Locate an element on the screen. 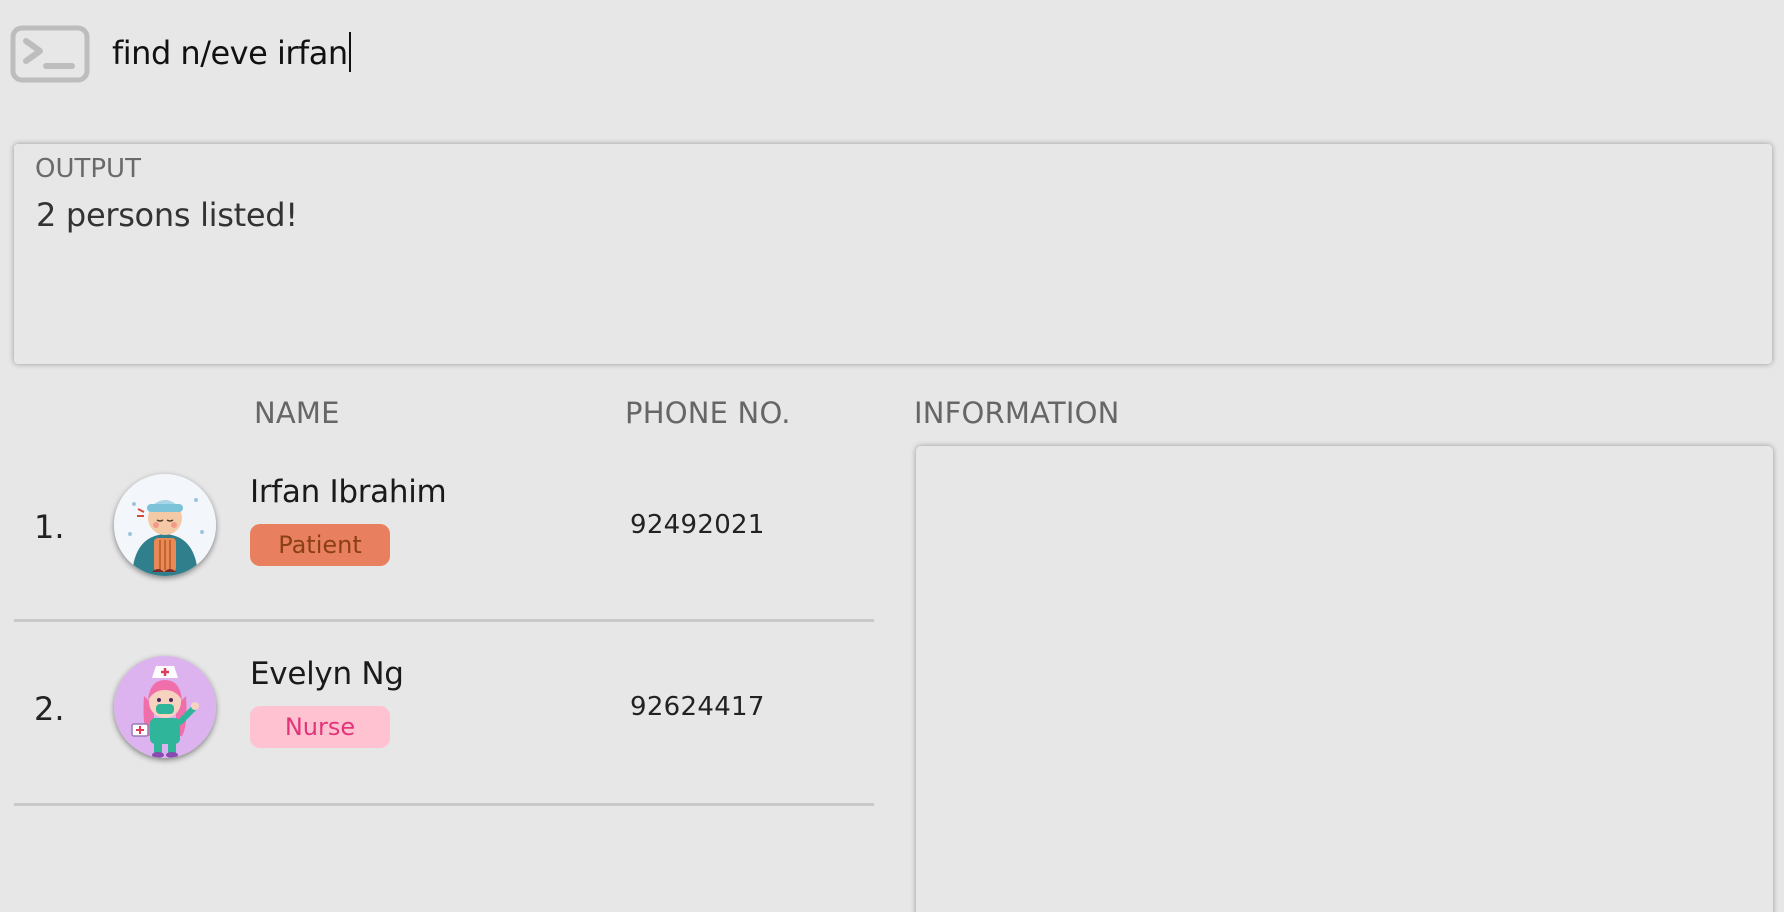 This screenshot has height=912, width=1784. phone-column-header: PHONE NO. is located at coordinates (708, 413).